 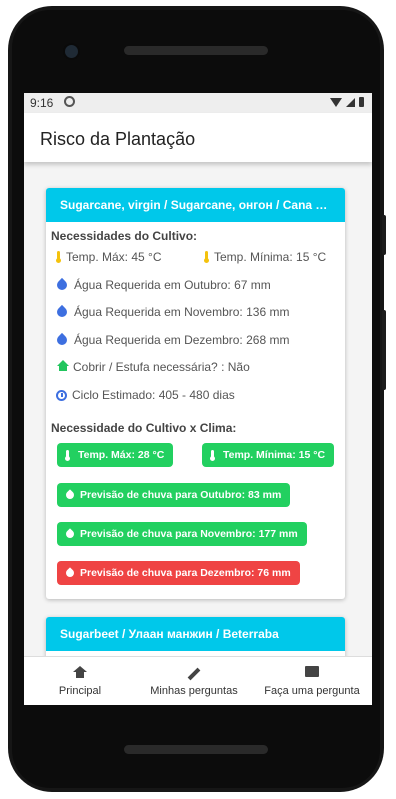 What do you see at coordinates (384, 235) in the screenshot?
I see `power-button` at bounding box center [384, 235].